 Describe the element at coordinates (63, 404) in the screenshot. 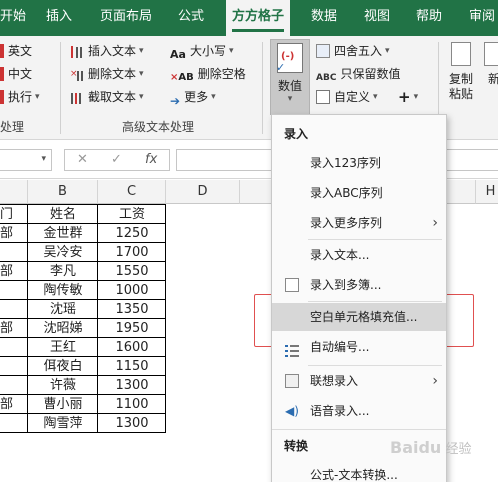

I see `cell-b: 曹小丽` at that location.